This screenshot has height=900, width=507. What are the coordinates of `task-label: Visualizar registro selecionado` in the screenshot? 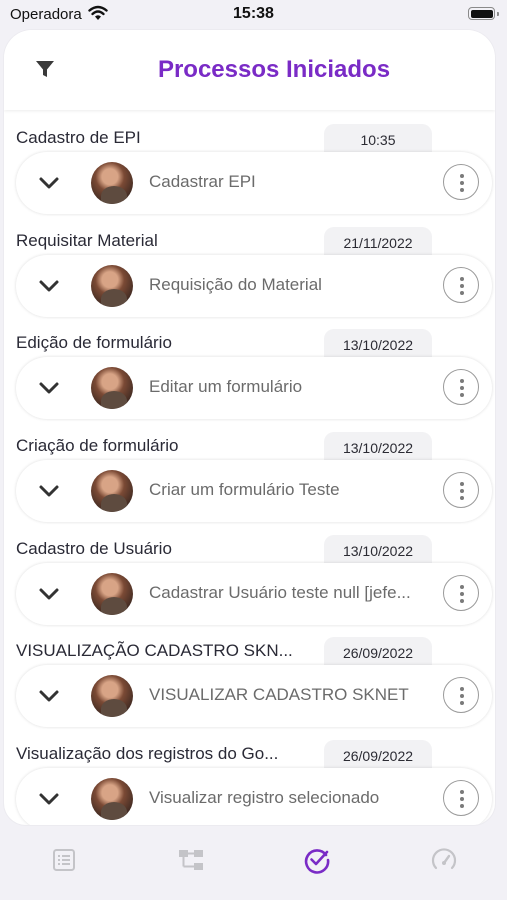 It's located at (264, 798).